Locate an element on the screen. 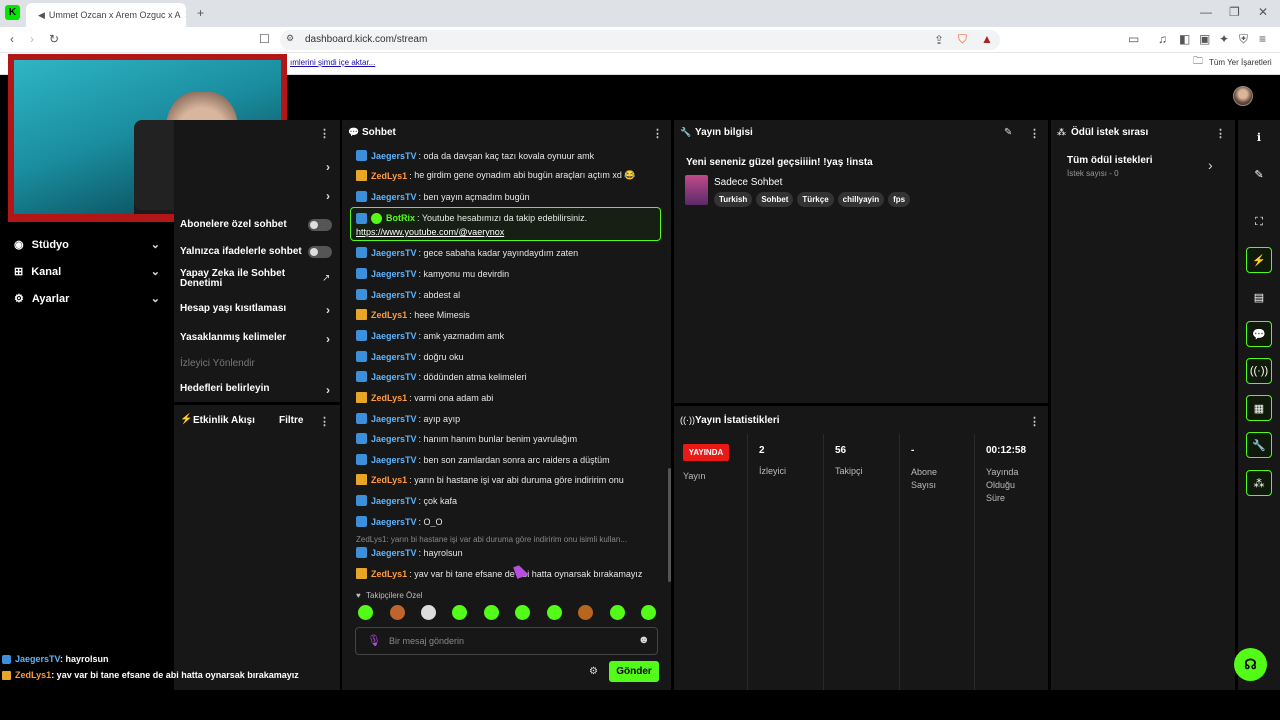 The image size is (1280, 720). set-goals-row: Hedefleri belirleyin › is located at coordinates (256, 390).